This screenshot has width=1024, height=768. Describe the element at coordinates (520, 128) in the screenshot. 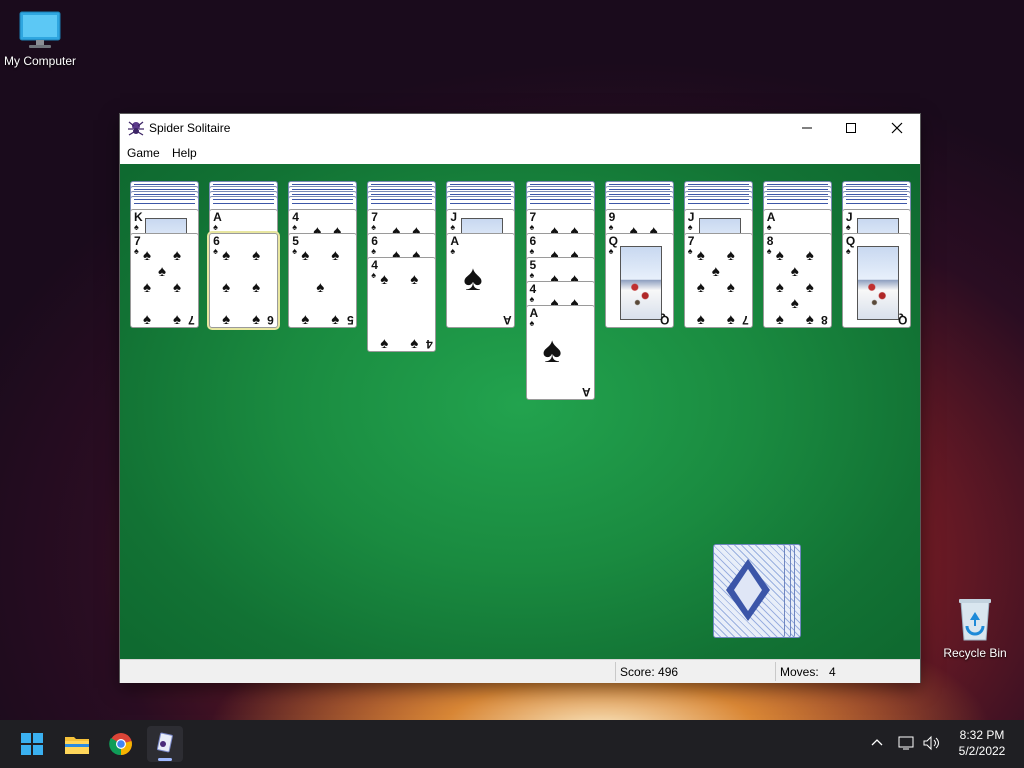

I see `title-bar: Spider Solitaire` at that location.